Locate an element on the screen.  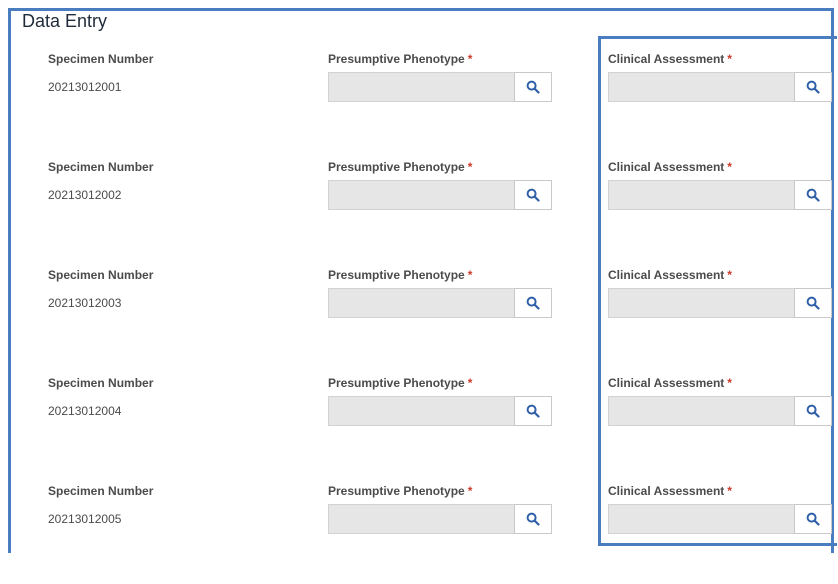
page-title: Data Entry is located at coordinates (65, 21).